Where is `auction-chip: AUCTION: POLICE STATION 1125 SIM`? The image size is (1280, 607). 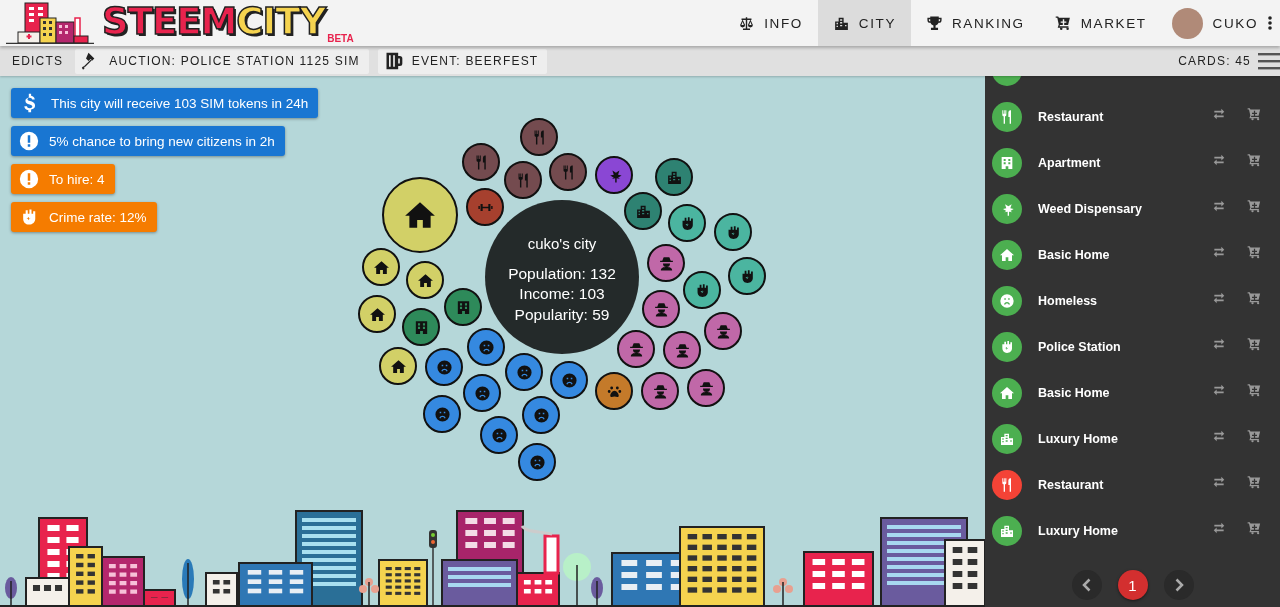 auction-chip: AUCTION: POLICE STATION 1125 SIM is located at coordinates (222, 61).